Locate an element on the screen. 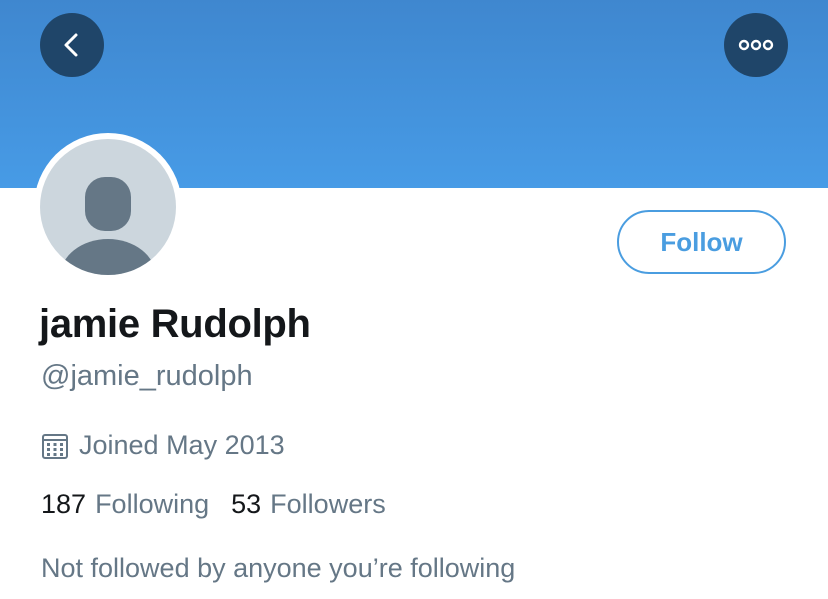 The image size is (828, 599). joined-date: Joined May 2013 is located at coordinates (163, 445).